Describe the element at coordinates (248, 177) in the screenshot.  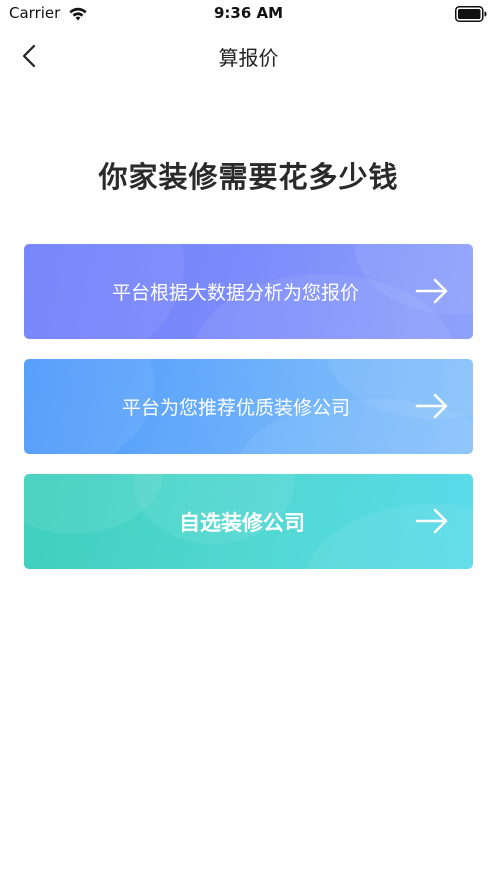
I see `headline: 你家装修需要花多少钱` at that location.